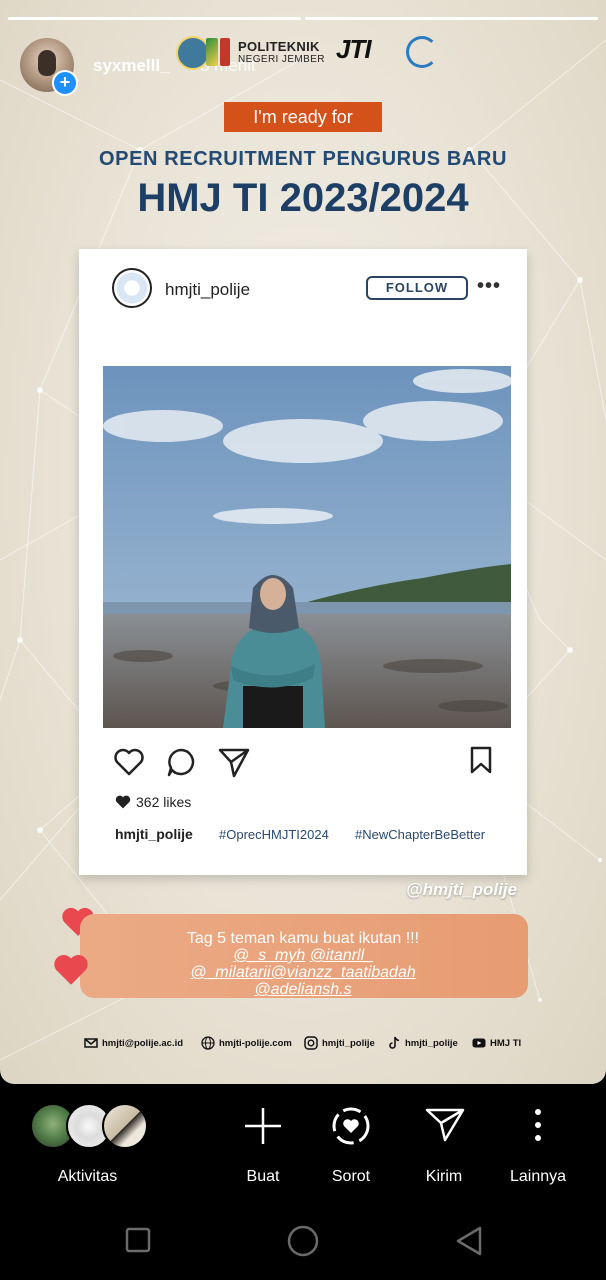  What do you see at coordinates (343, 972) in the screenshot?
I see `mention-link: @vianzz_taatibadah` at bounding box center [343, 972].